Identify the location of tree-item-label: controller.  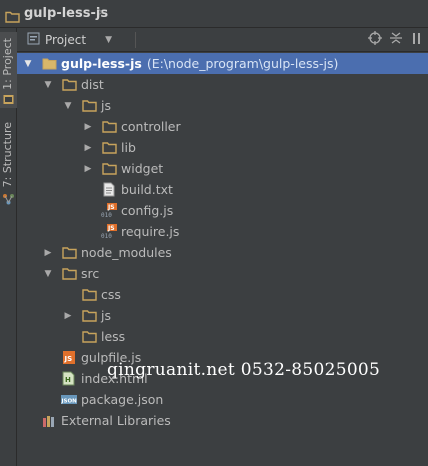
(151, 126).